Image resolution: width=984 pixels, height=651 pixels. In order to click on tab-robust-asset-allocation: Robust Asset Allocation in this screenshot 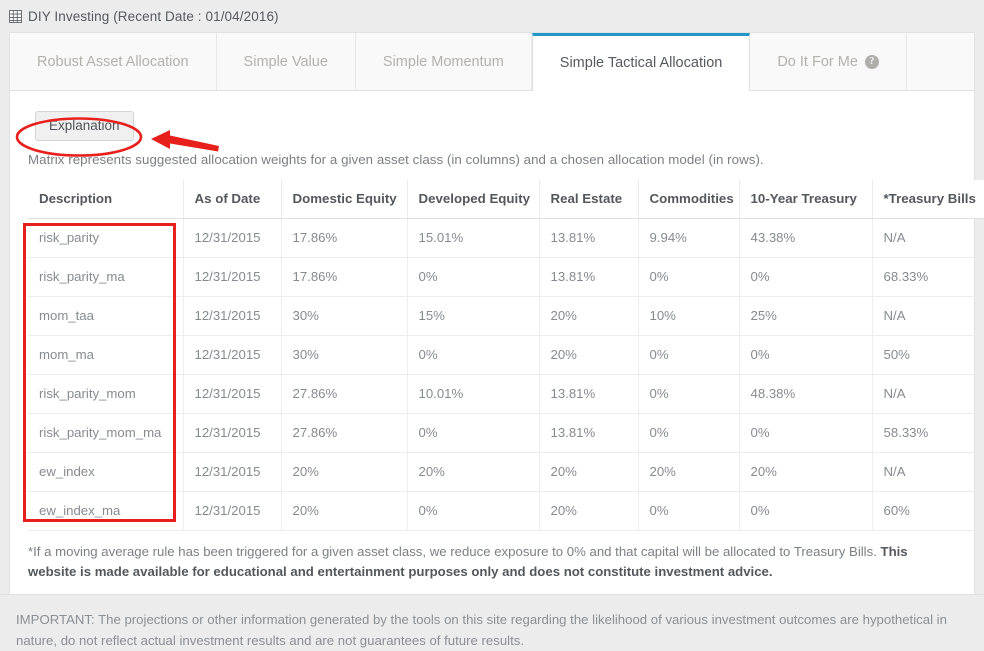, I will do `click(113, 61)`.